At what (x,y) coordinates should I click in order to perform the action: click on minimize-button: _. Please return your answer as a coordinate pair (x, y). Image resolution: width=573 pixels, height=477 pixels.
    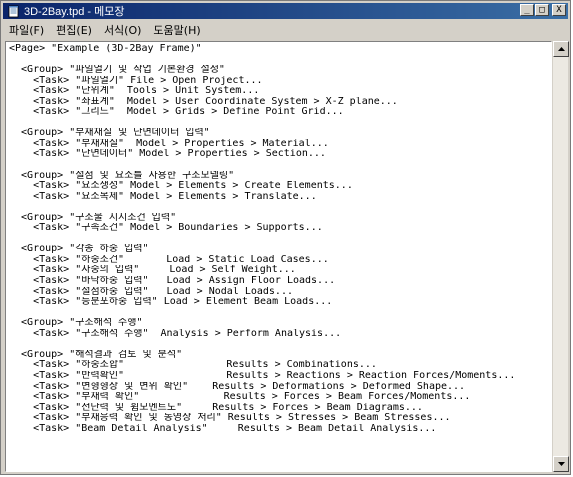
    Looking at the image, I should click on (527, 10).